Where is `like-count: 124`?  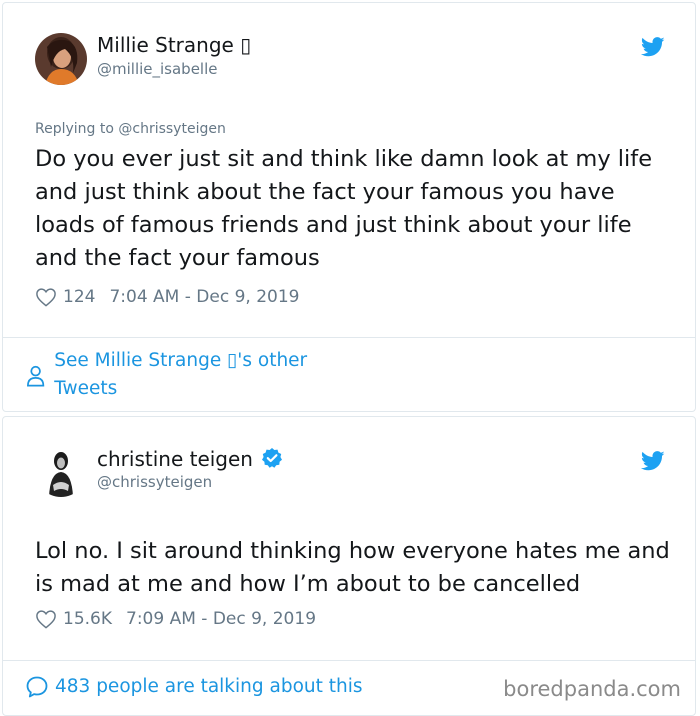 like-count: 124 is located at coordinates (79, 297).